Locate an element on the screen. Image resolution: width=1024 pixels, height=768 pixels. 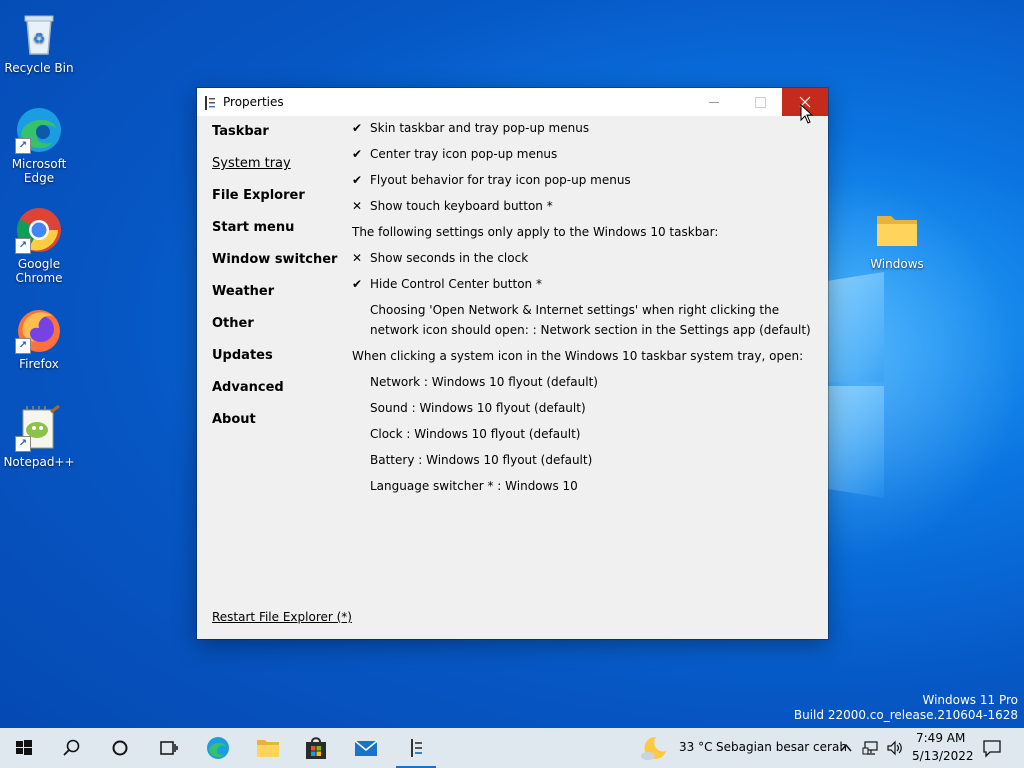
setting-hide-control-center: ✔ Hide Control Center button * is located at coordinates (447, 284).